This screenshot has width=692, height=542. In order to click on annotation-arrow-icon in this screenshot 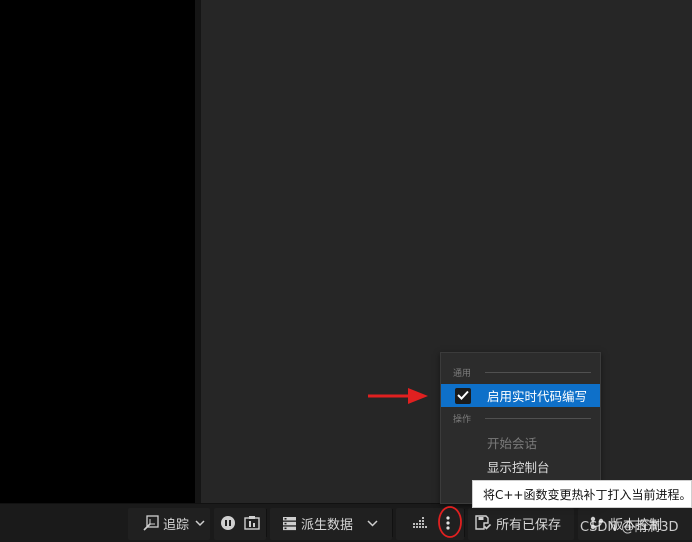, I will do `click(398, 398)`.